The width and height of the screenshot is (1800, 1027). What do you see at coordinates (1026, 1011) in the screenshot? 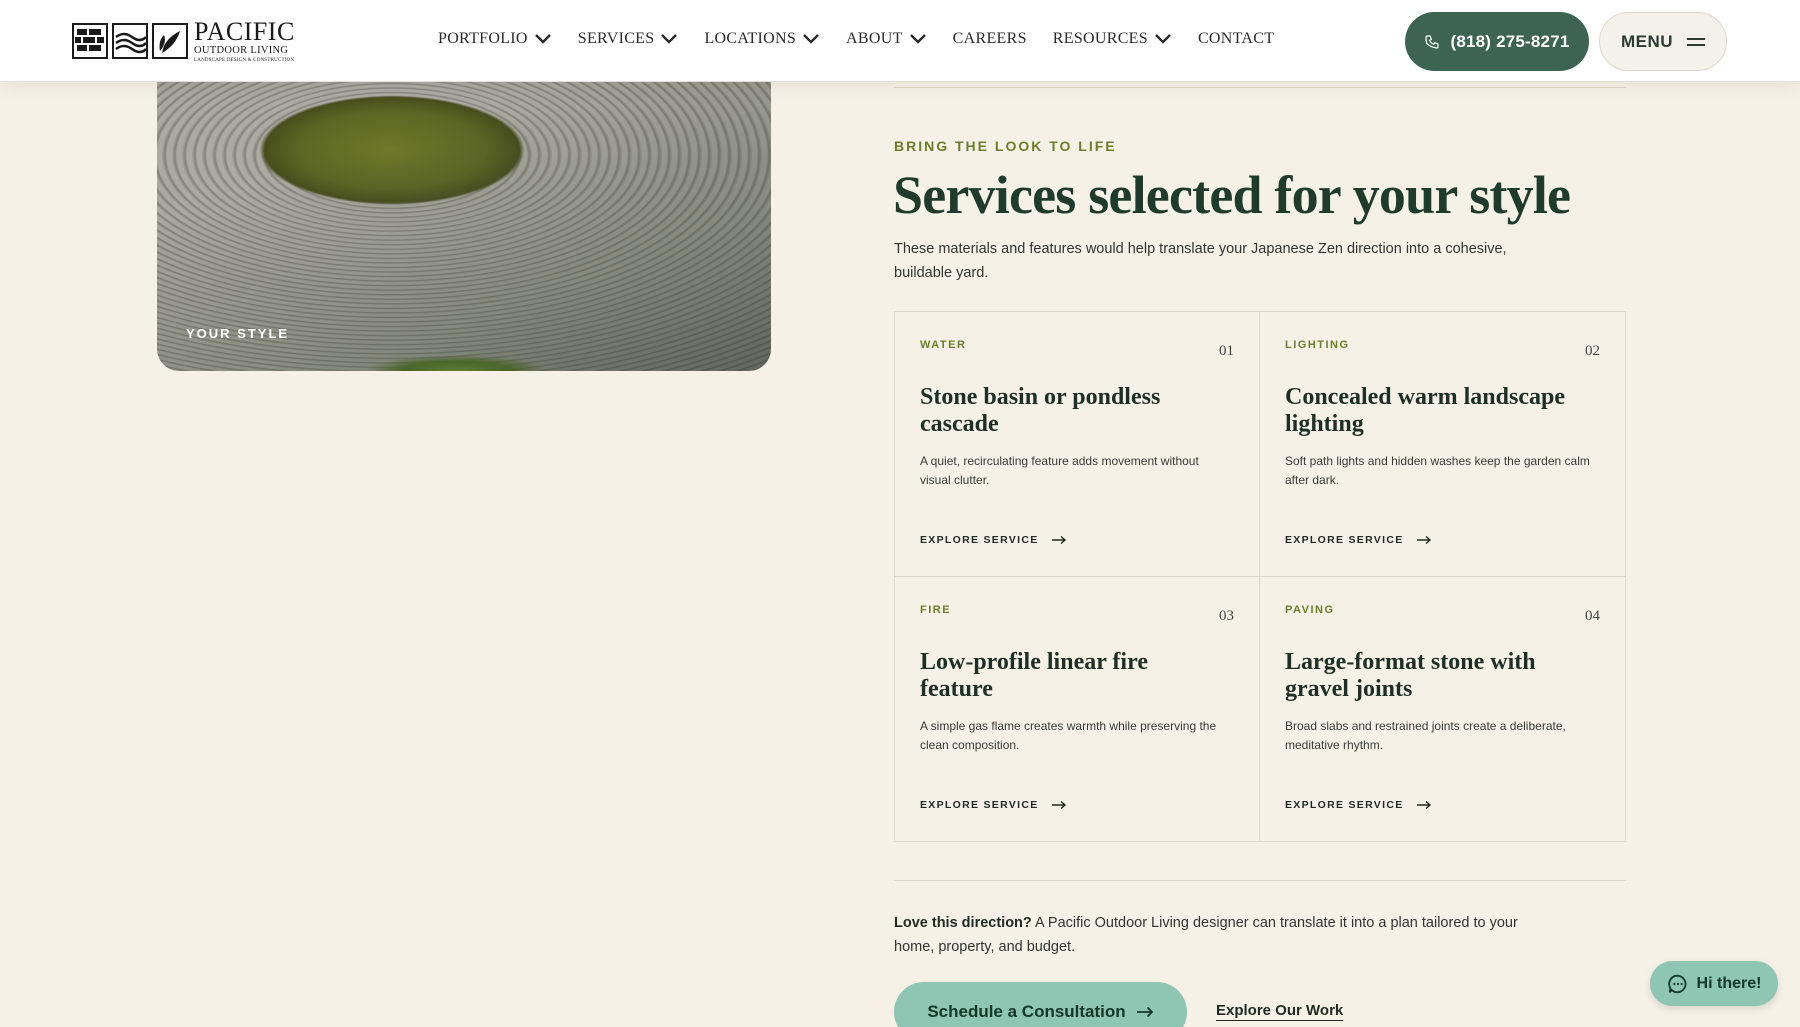
I see `button-label: Schedule a Consultation` at bounding box center [1026, 1011].